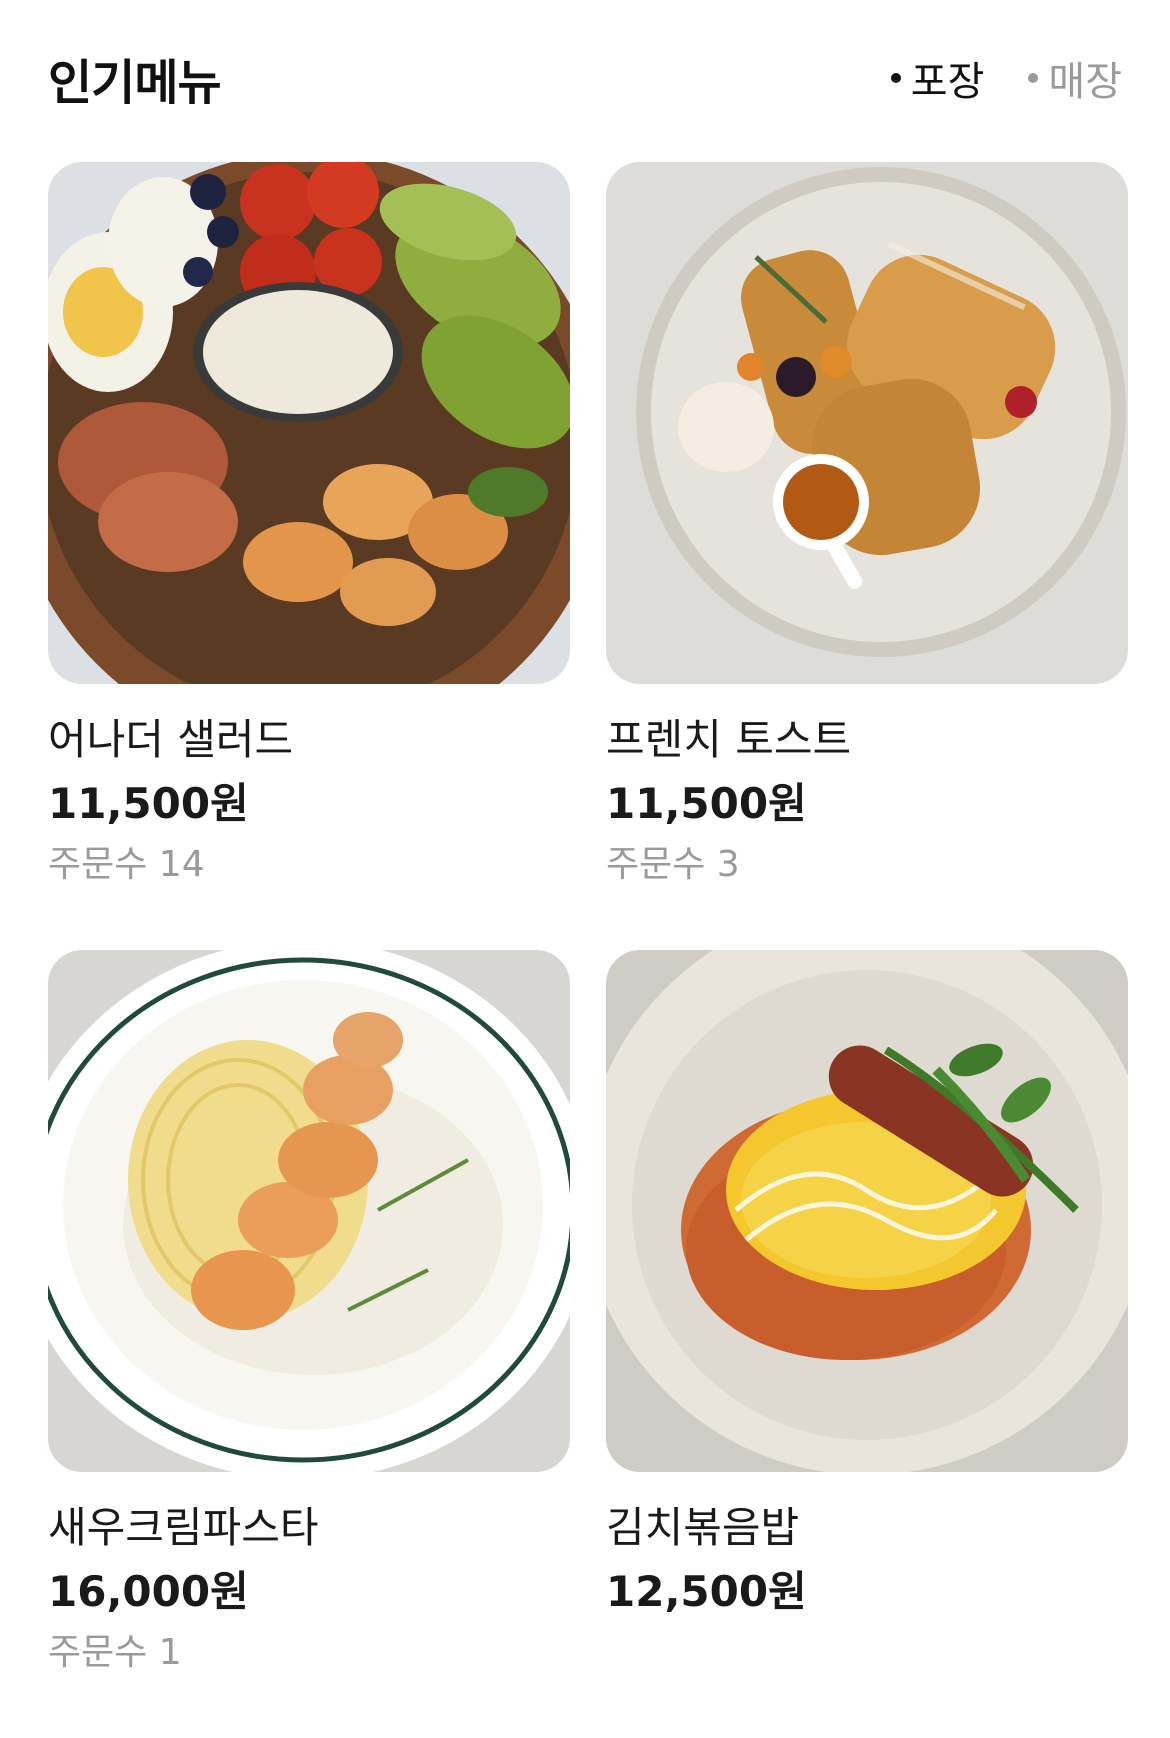 The image size is (1170, 1738). I want to click on section-header: 인기메뉴 포장 매장, so click(585, 78).